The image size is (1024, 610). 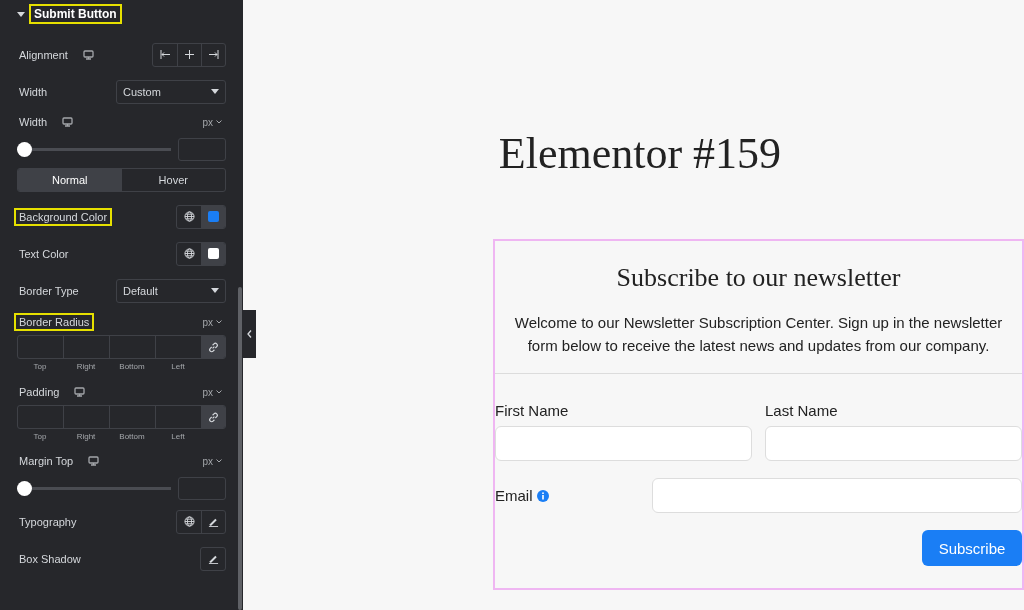 What do you see at coordinates (165, 54) in the screenshot?
I see `align-left-icon` at bounding box center [165, 54].